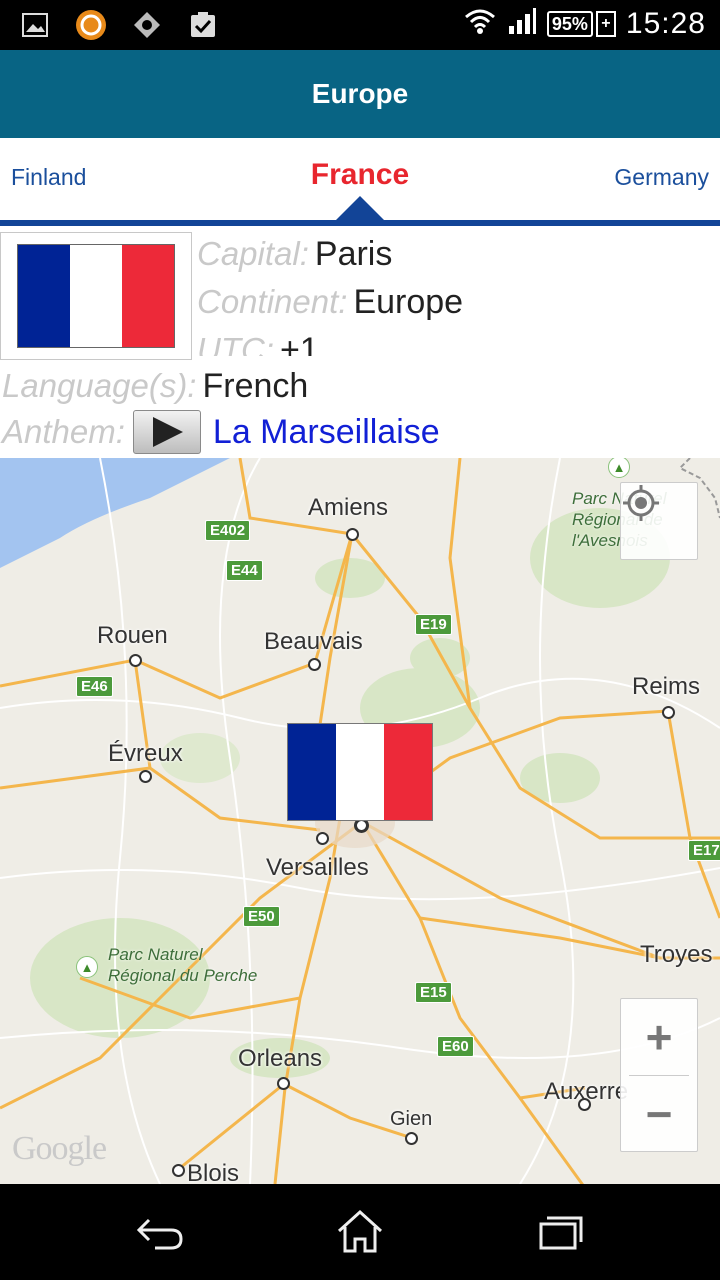 This screenshot has width=720, height=1280. Describe the element at coordinates (94, 686) in the screenshot. I see `road-shield: E46` at that location.